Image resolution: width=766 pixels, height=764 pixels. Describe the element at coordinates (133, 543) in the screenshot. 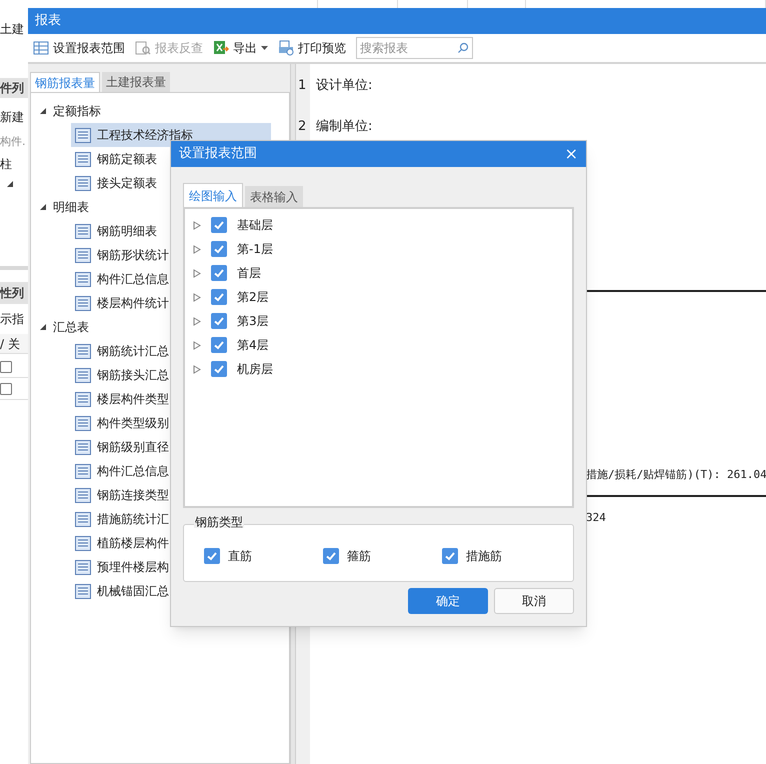

I see `tree-item-label: 植筋楼层构件` at that location.